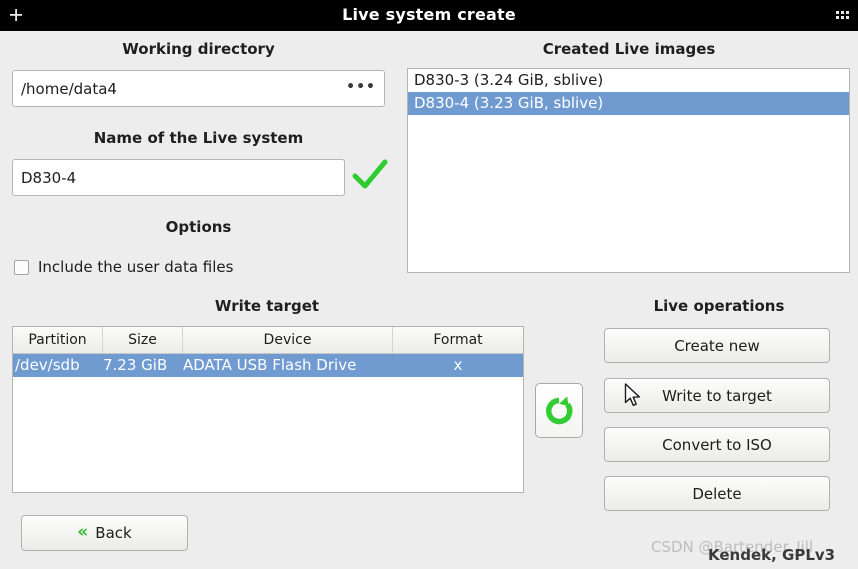 The image size is (858, 569). I want to click on working-directory-input: /home/data4 •••, so click(198, 88).